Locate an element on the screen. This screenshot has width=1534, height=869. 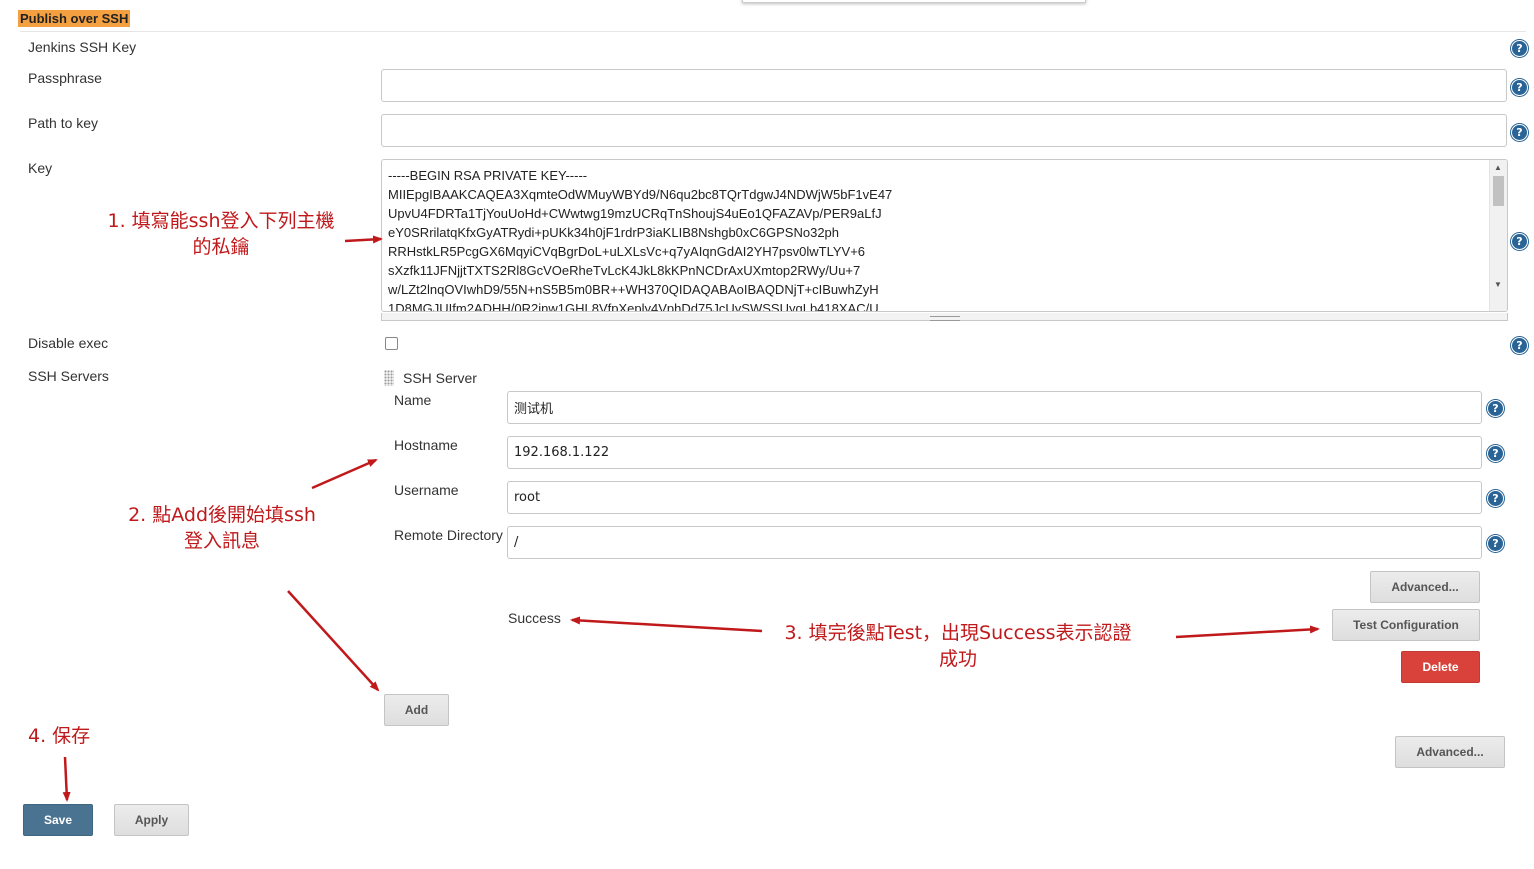
arrow-to-success is located at coordinates (666, 624).